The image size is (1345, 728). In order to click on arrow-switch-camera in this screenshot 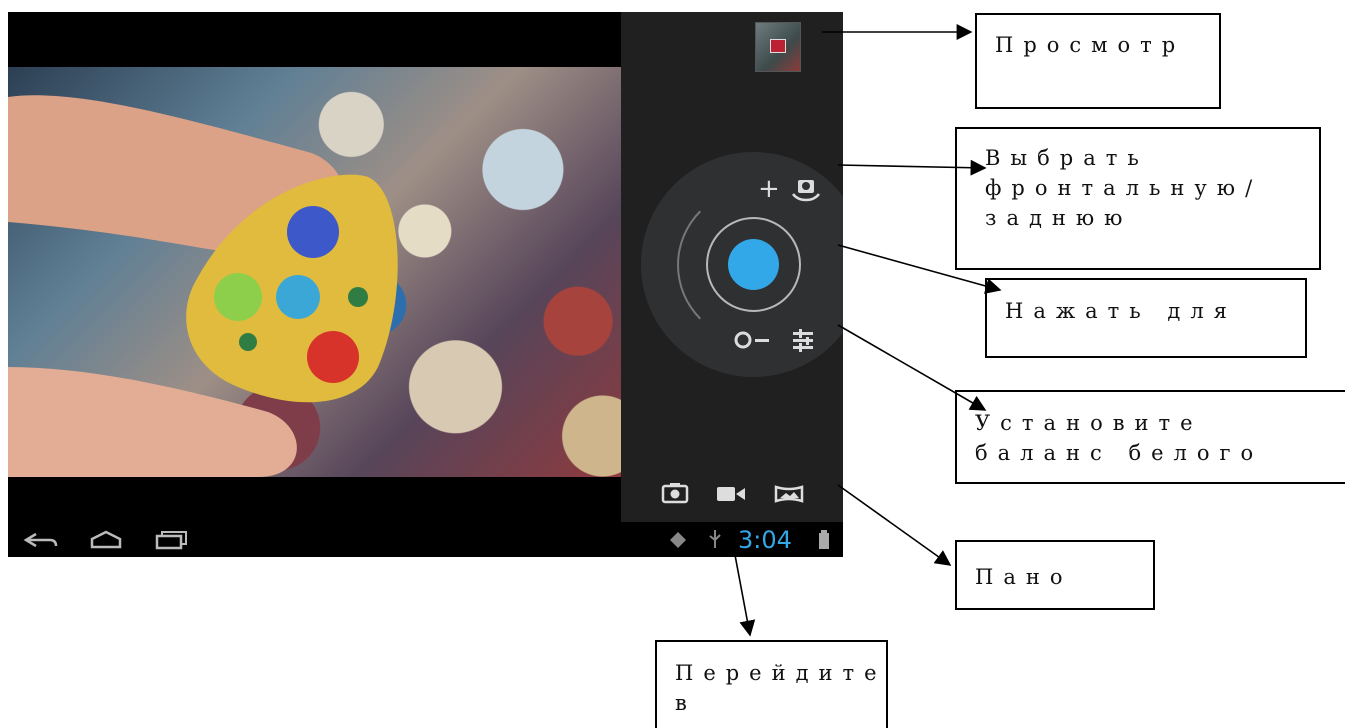, I will do `click(912, 167)`.